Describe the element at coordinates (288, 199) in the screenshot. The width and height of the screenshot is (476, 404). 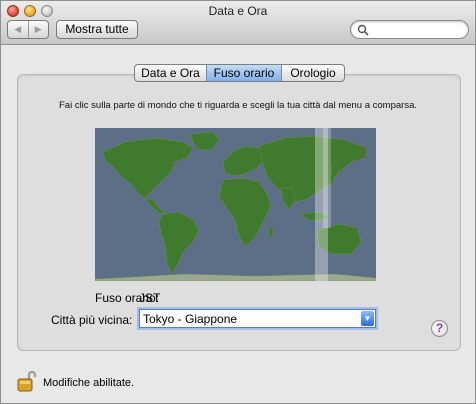
I see `india-region` at that location.